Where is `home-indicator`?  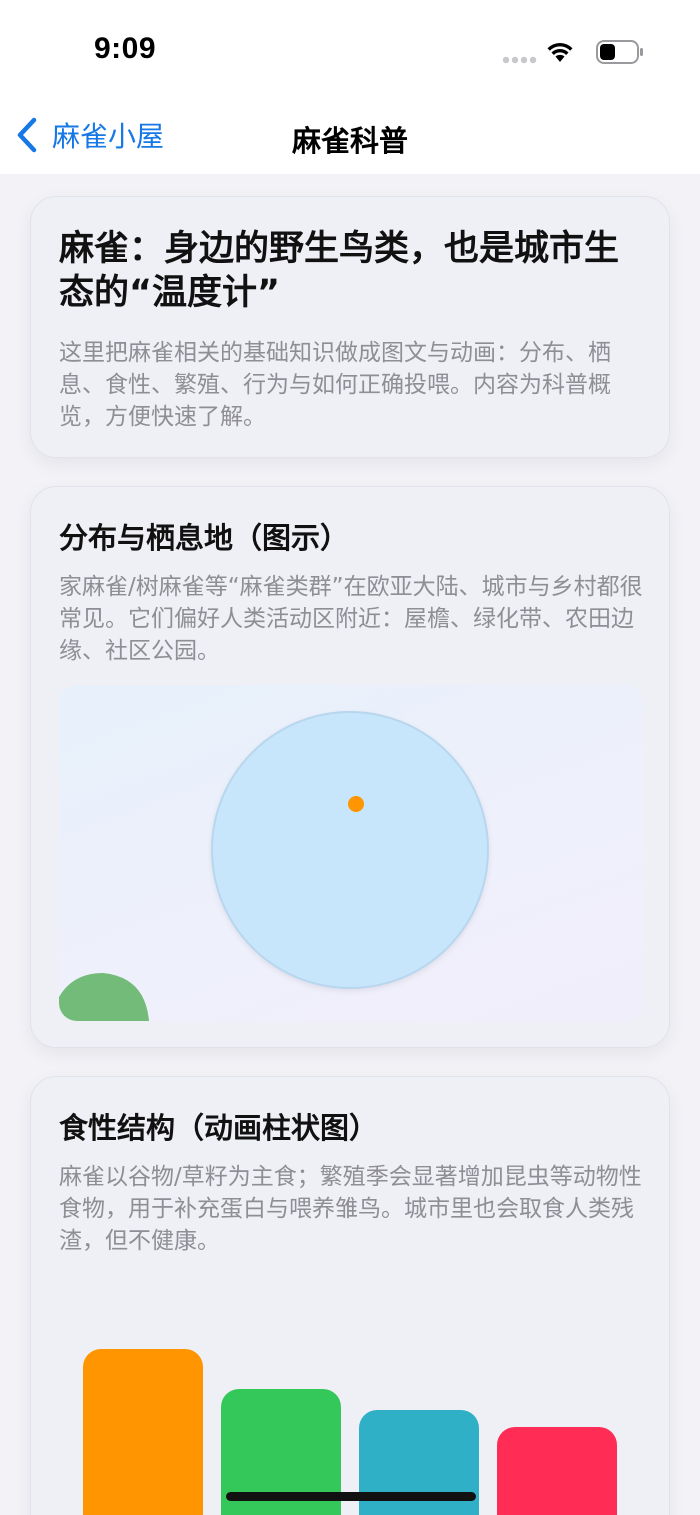
home-indicator is located at coordinates (351, 1496).